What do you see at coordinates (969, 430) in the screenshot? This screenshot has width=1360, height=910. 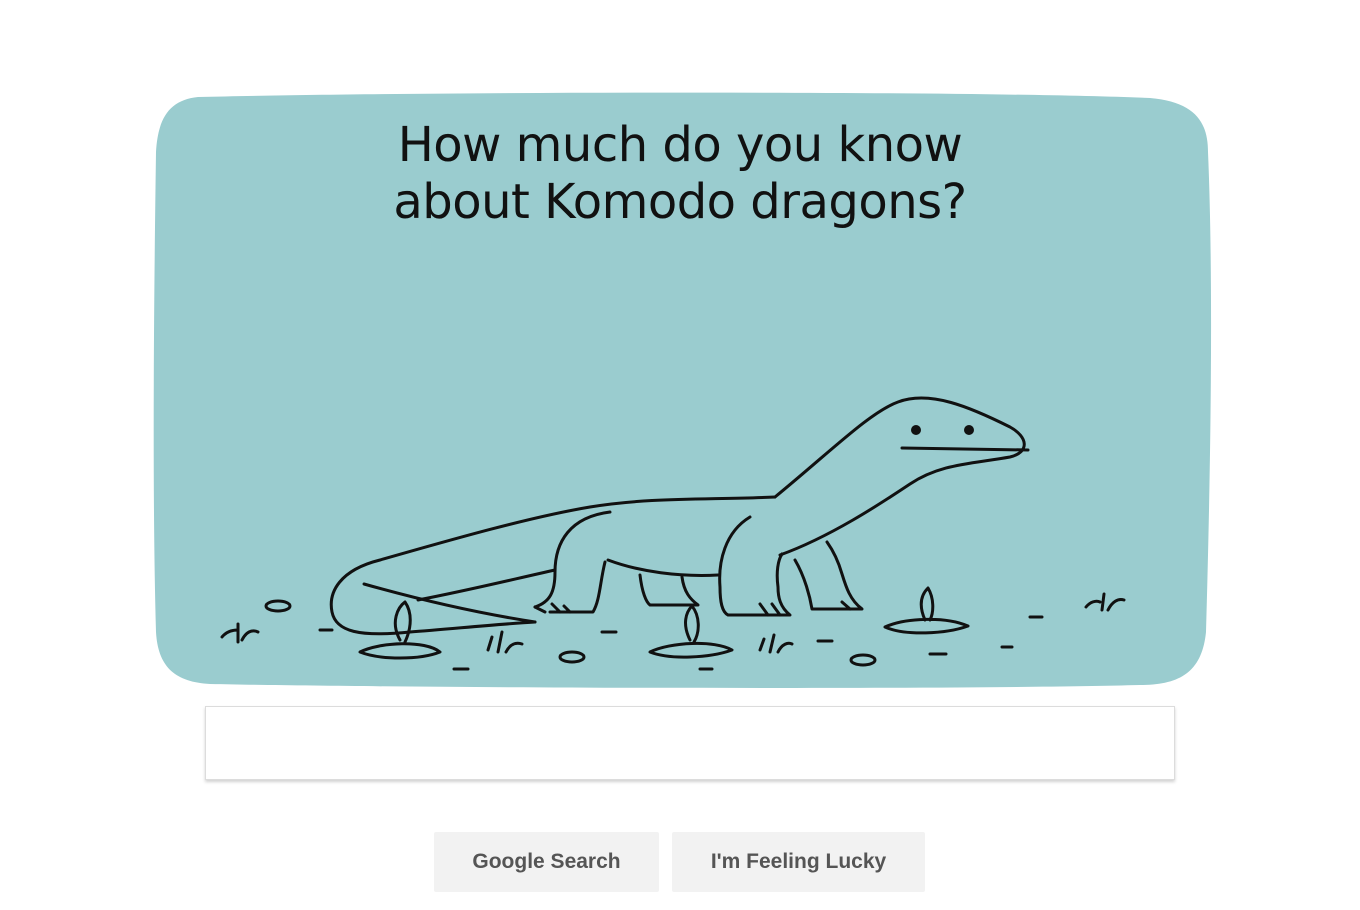 I see `dragon-eye-right` at bounding box center [969, 430].